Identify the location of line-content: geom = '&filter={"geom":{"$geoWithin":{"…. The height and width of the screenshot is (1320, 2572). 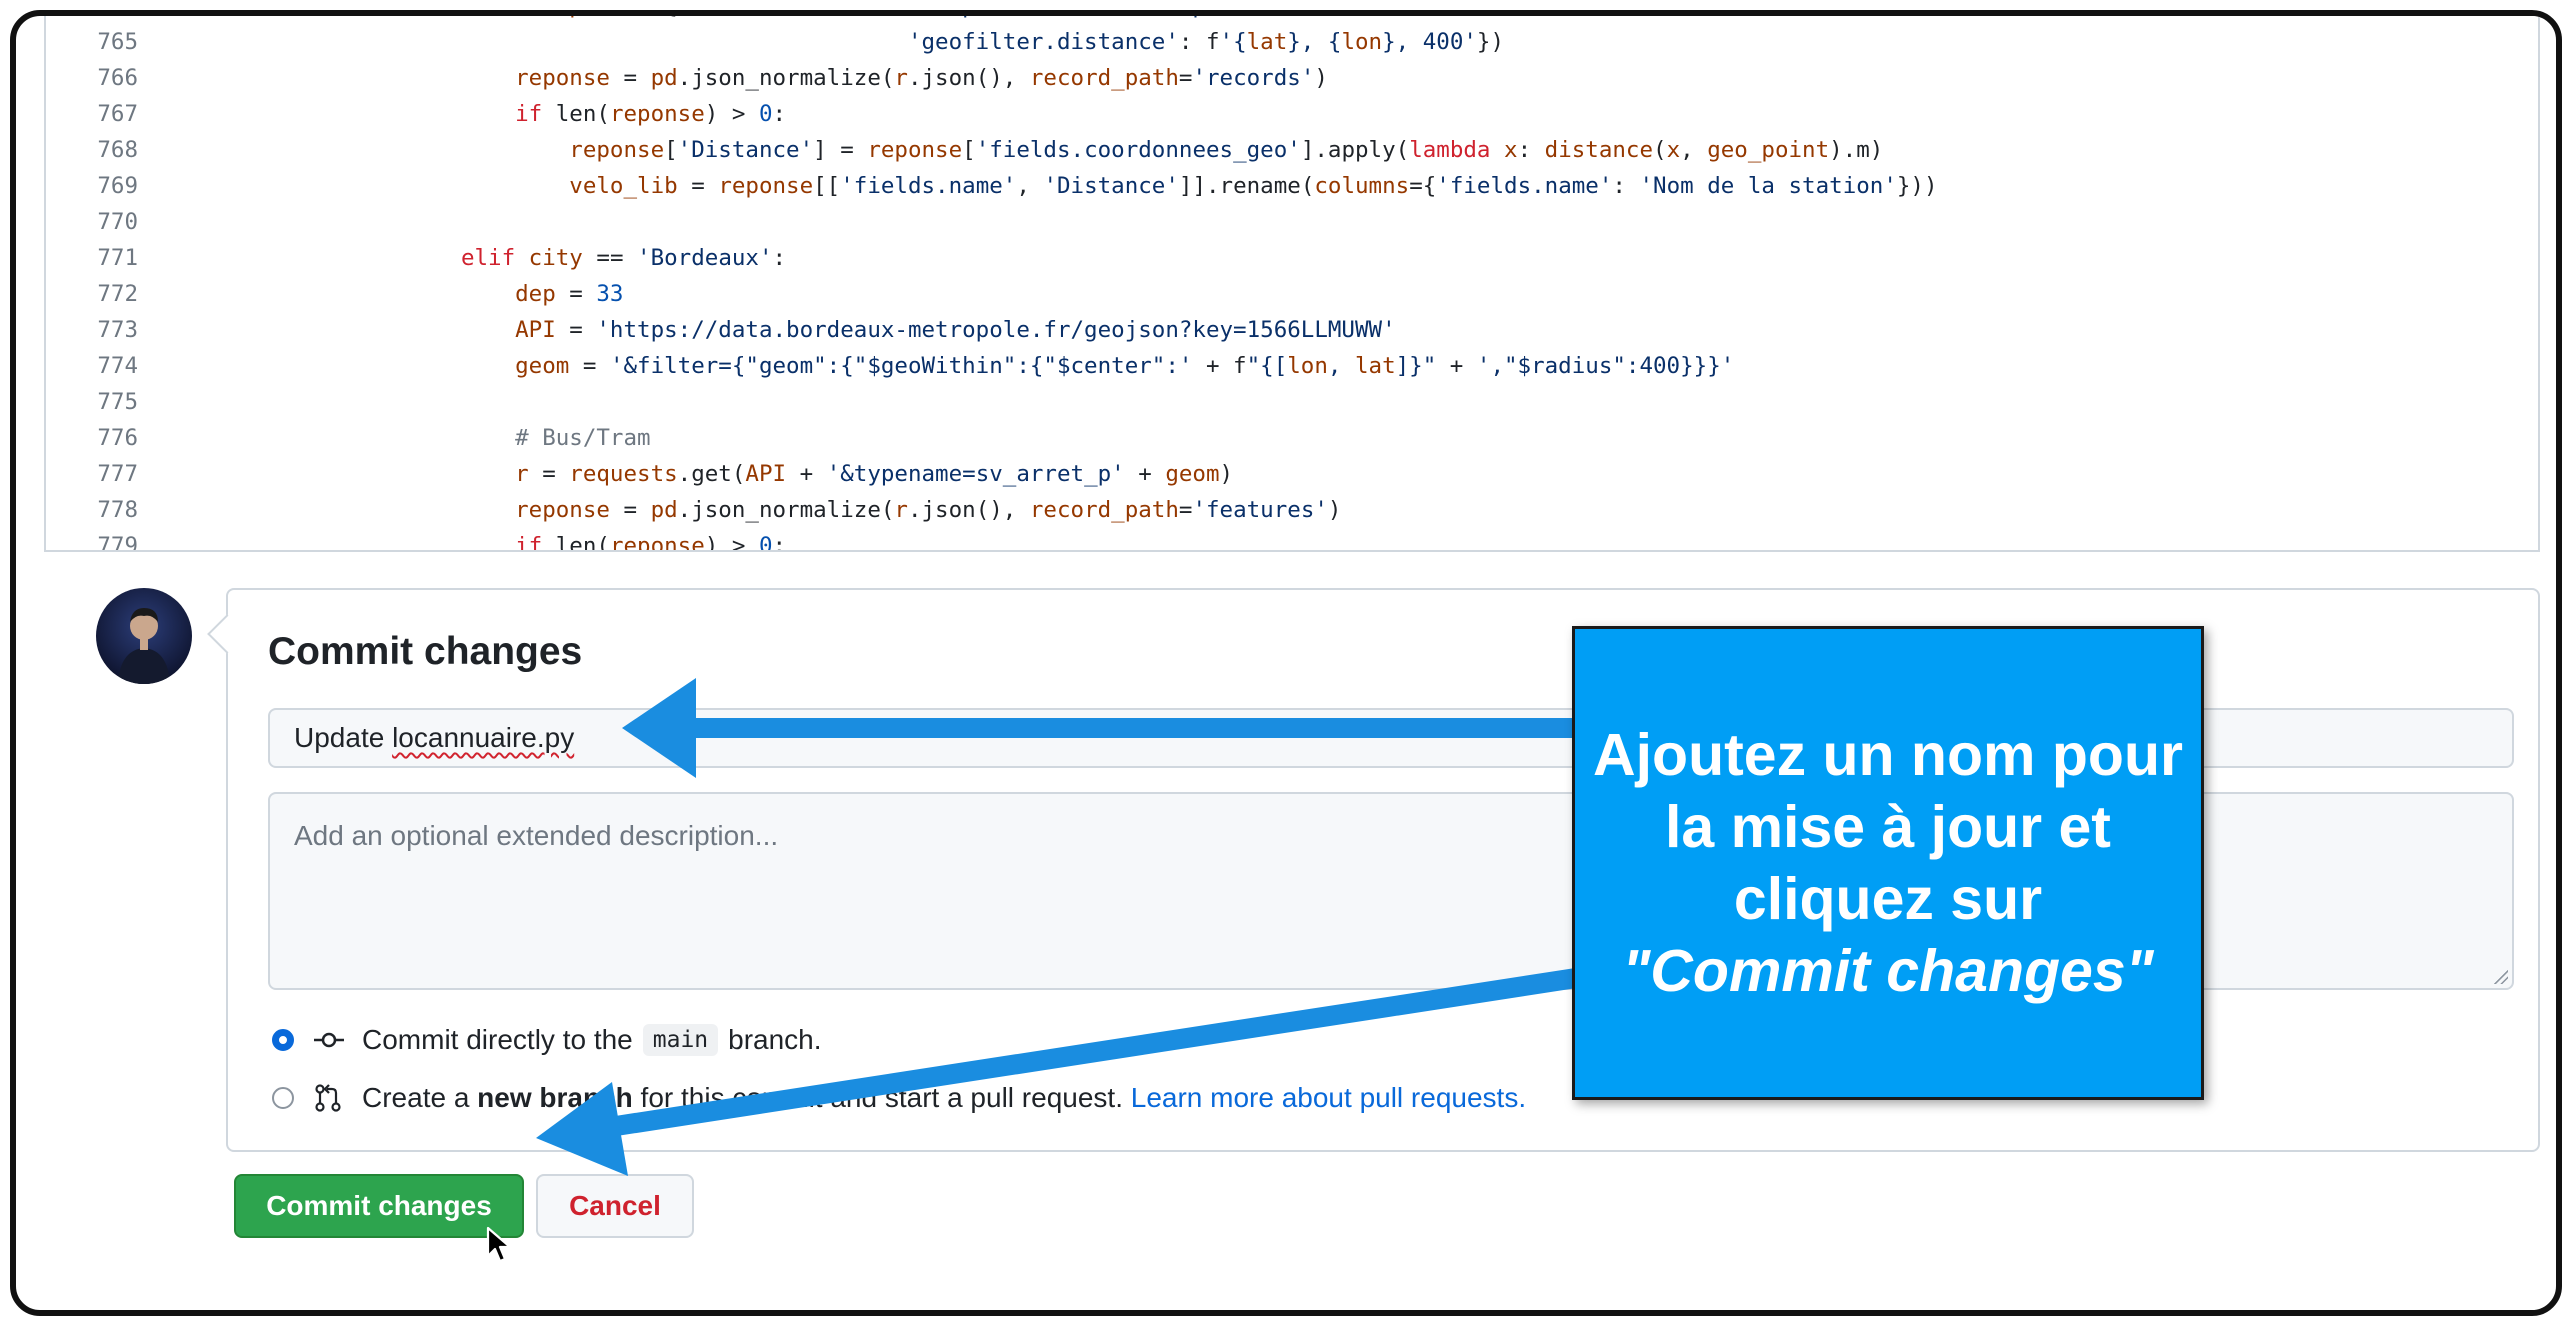
(1125, 366).